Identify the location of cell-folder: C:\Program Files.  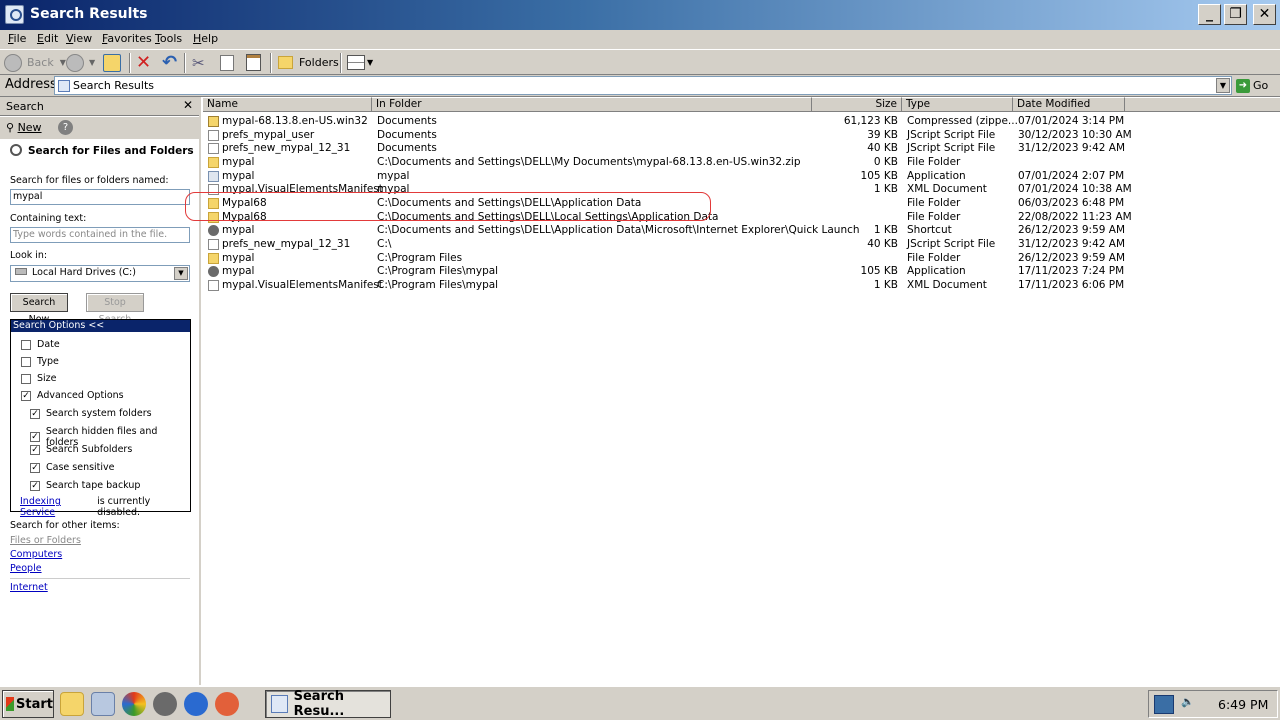
(420, 257).